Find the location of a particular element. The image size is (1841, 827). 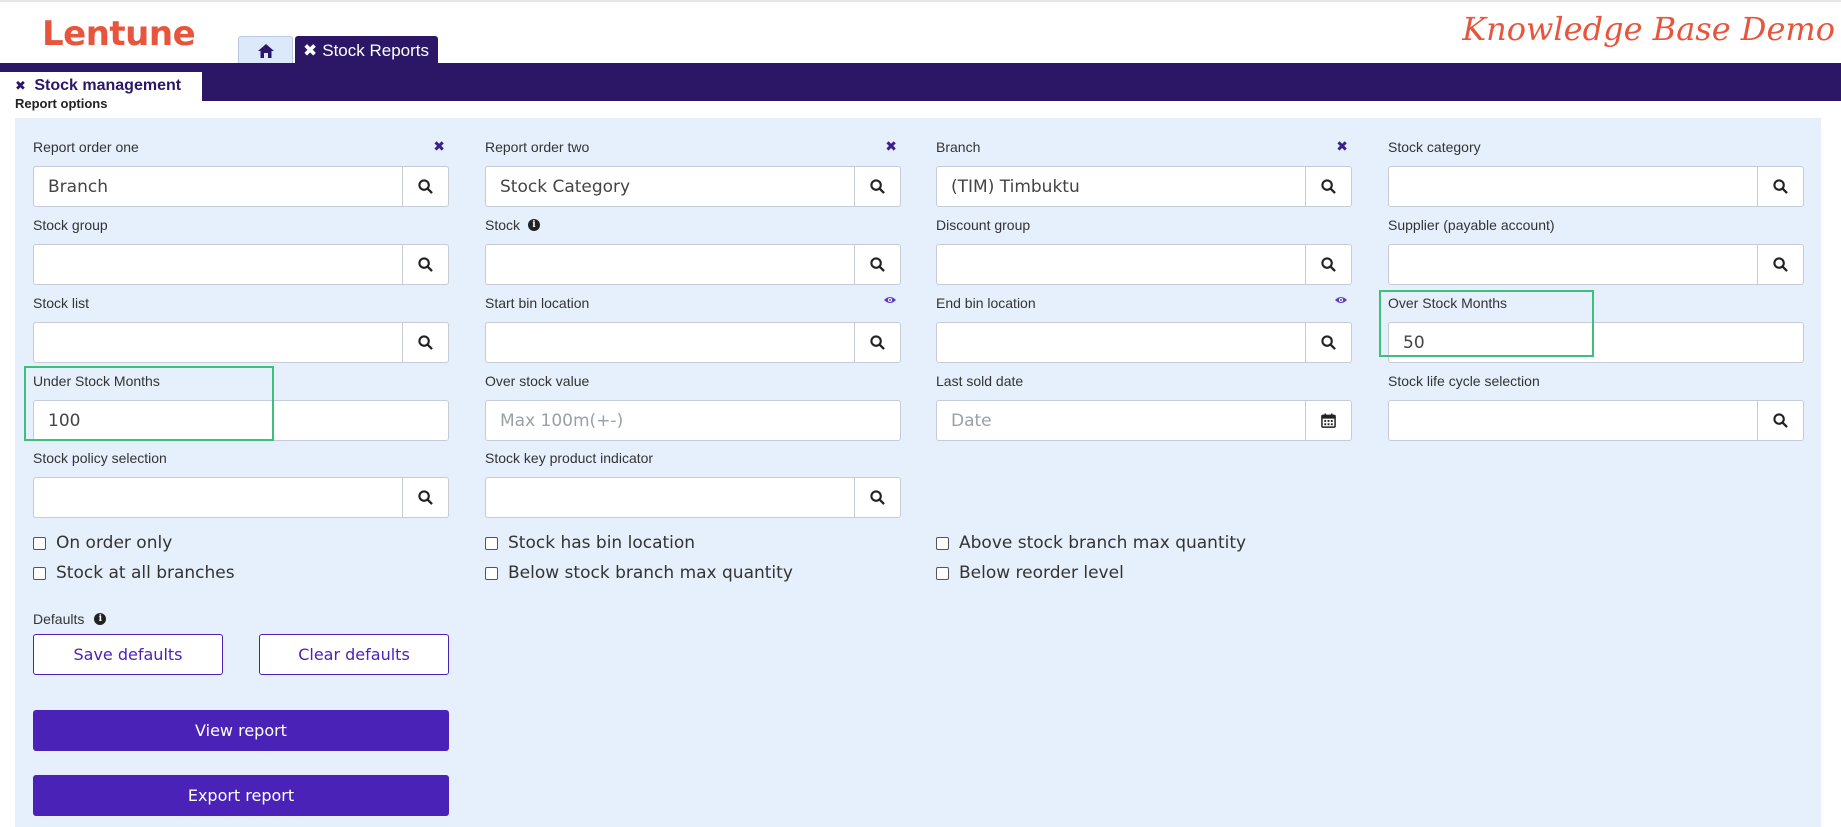

field-label: Report order one is located at coordinates (86, 147).